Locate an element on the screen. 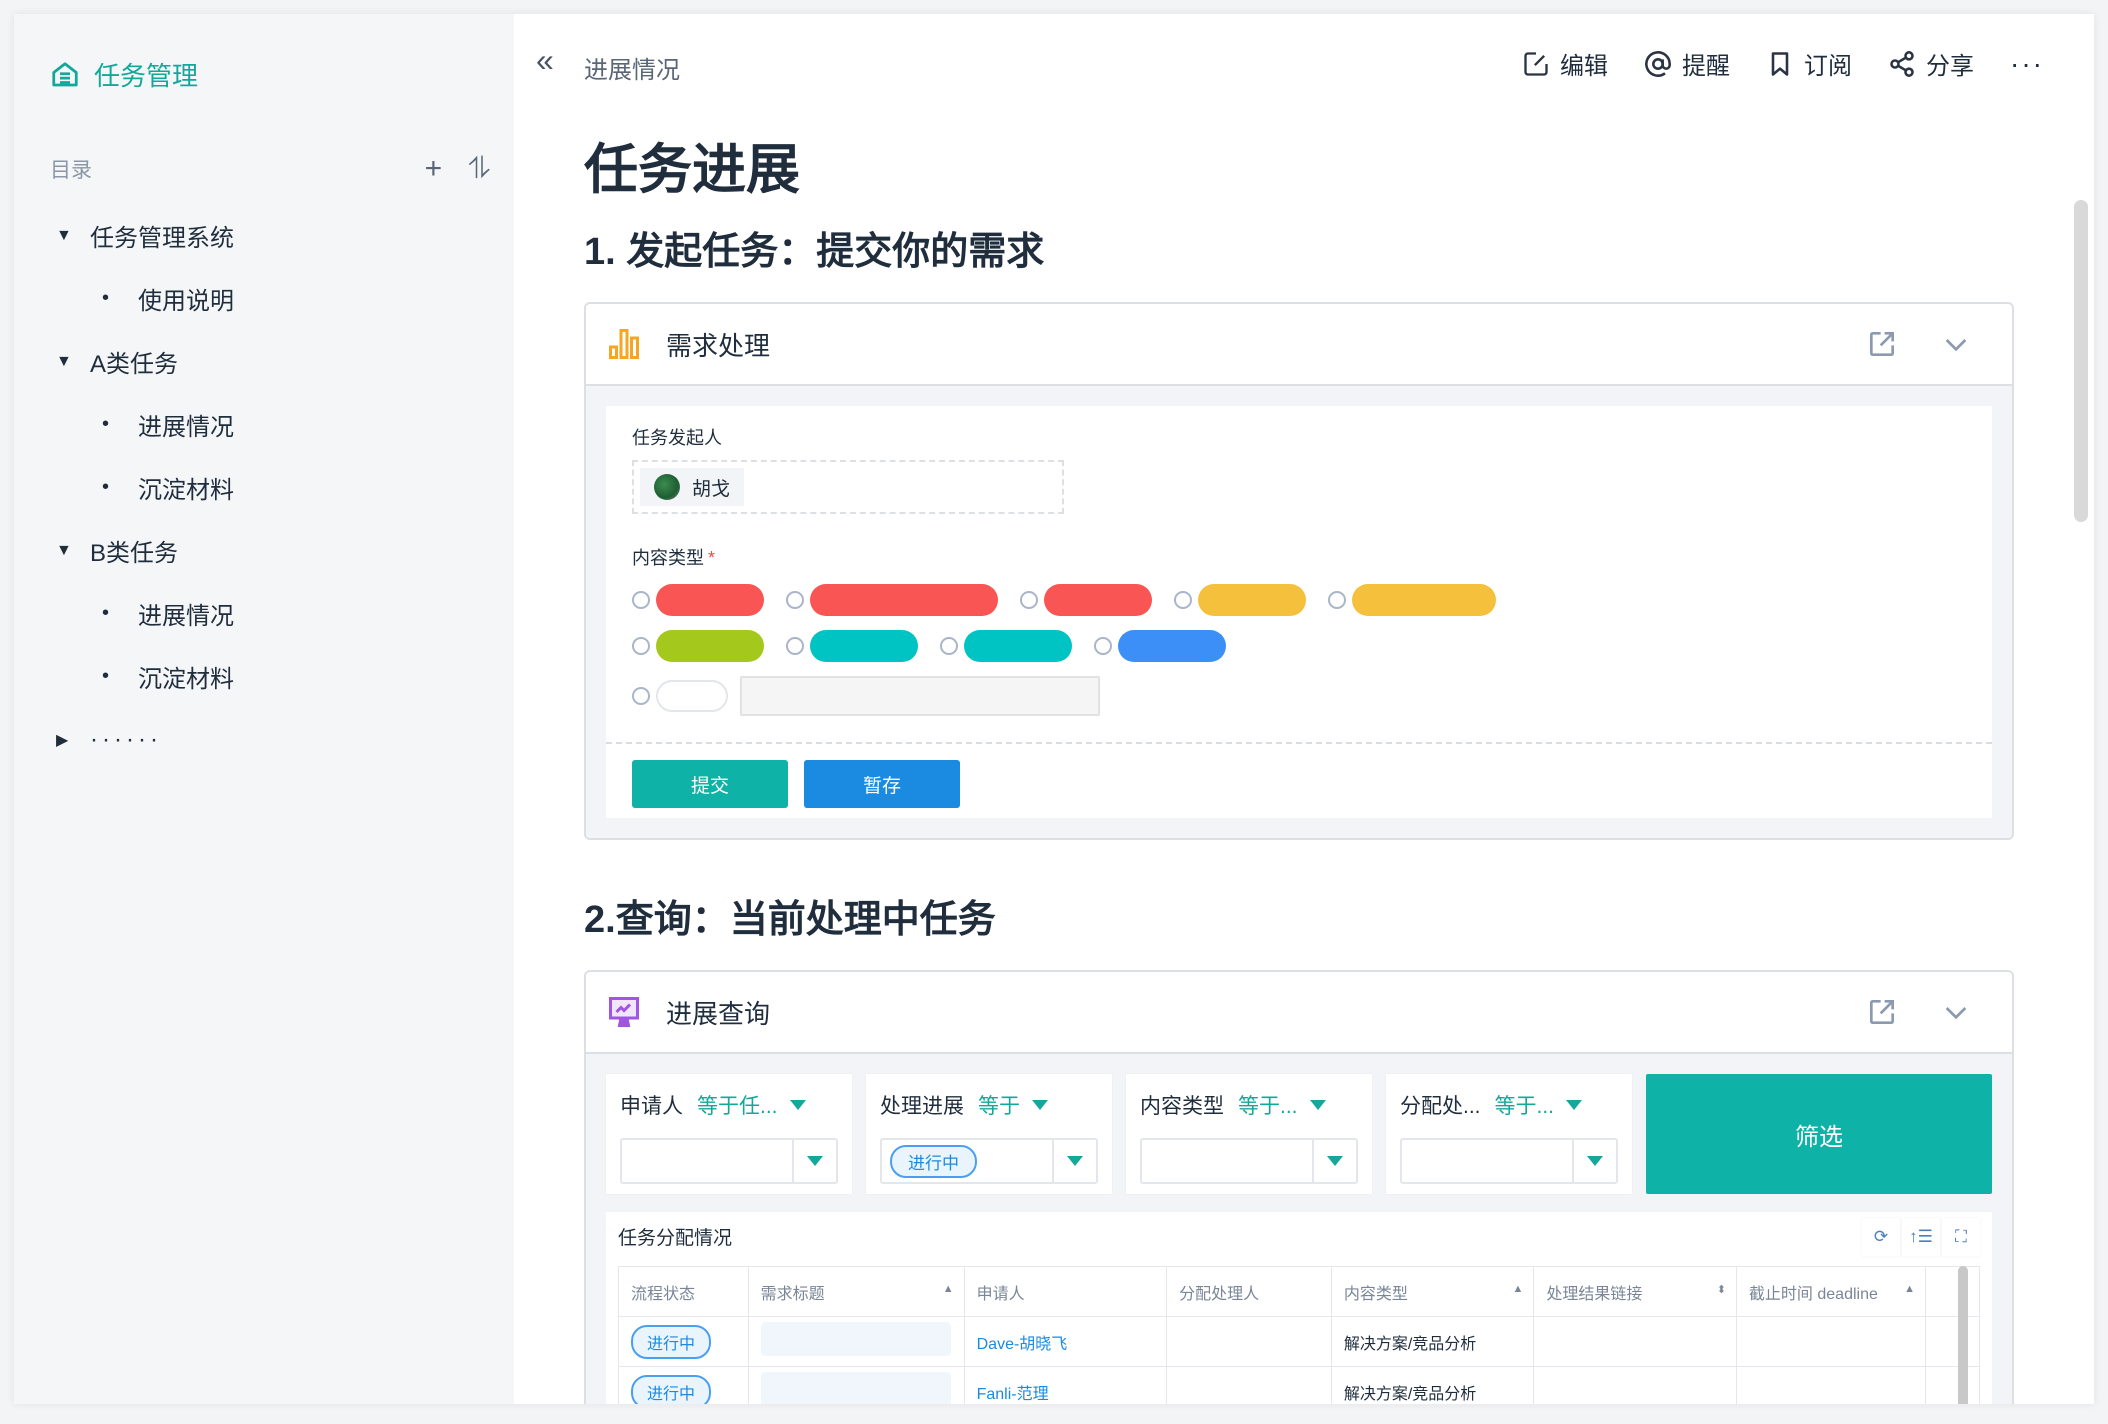 The height and width of the screenshot is (1424, 2108). mention-button: 提醒 is located at coordinates (1687, 63).